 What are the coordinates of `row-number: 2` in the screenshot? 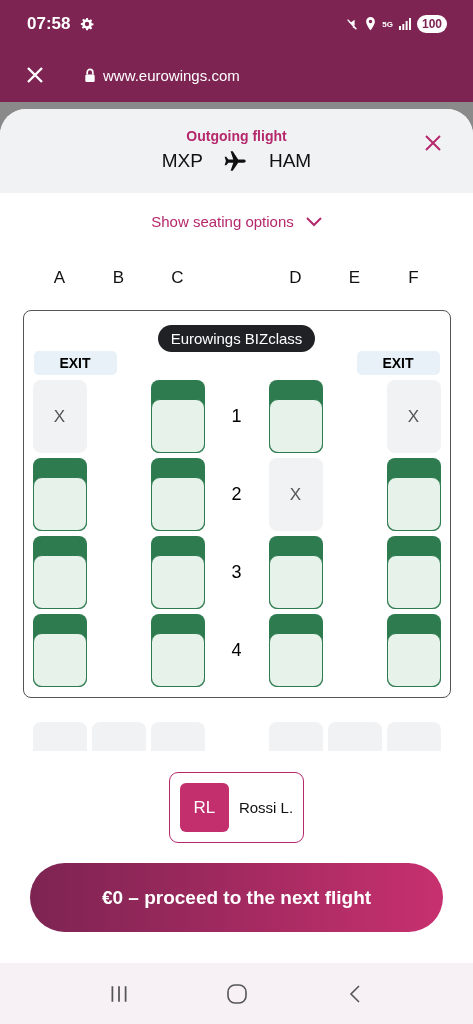 It's located at (236, 494).